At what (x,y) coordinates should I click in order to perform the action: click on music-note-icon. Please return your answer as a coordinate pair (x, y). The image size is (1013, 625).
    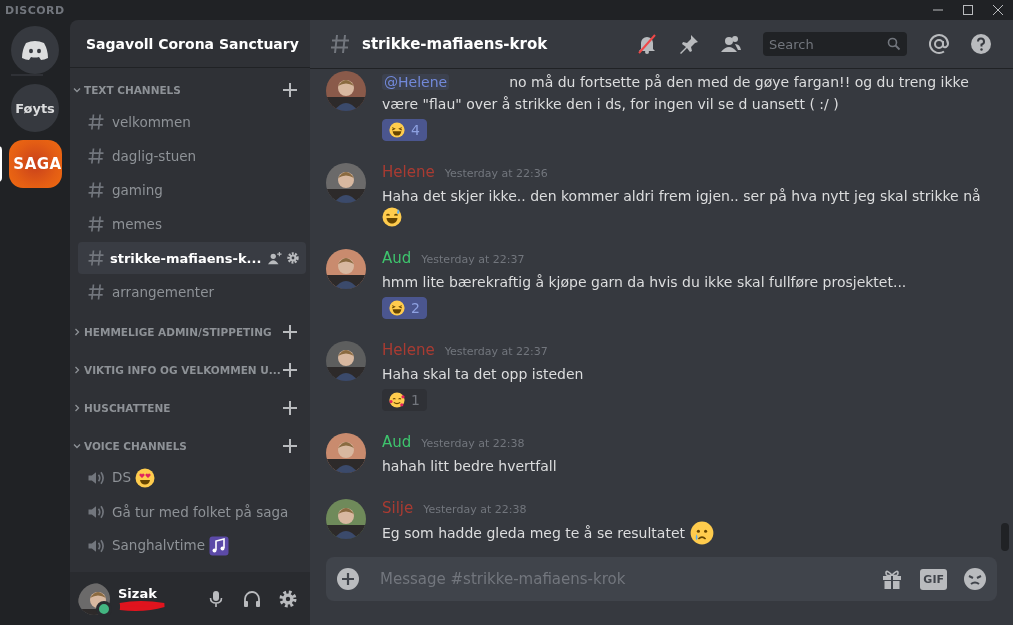
    Looking at the image, I should click on (219, 546).